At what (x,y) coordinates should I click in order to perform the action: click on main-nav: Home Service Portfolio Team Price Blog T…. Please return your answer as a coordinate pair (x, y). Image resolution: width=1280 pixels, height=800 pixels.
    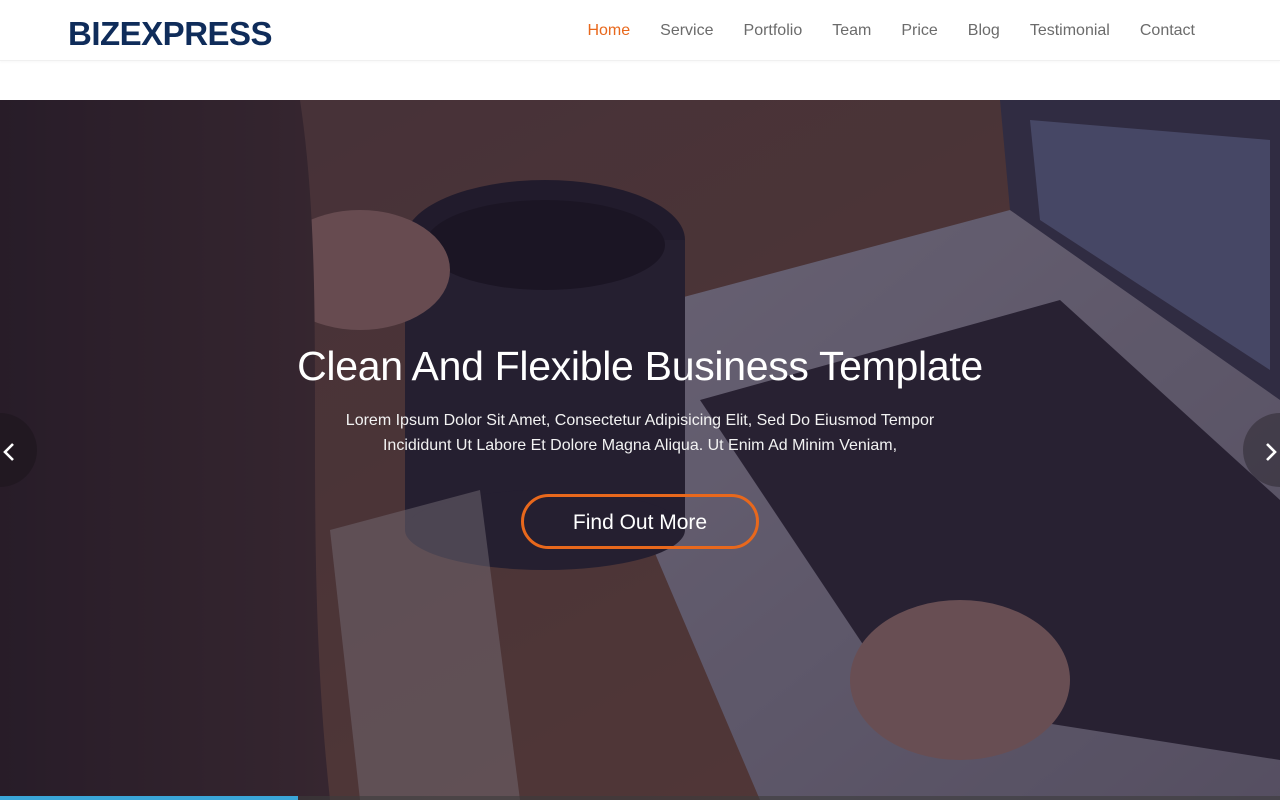
    Looking at the image, I should click on (891, 30).